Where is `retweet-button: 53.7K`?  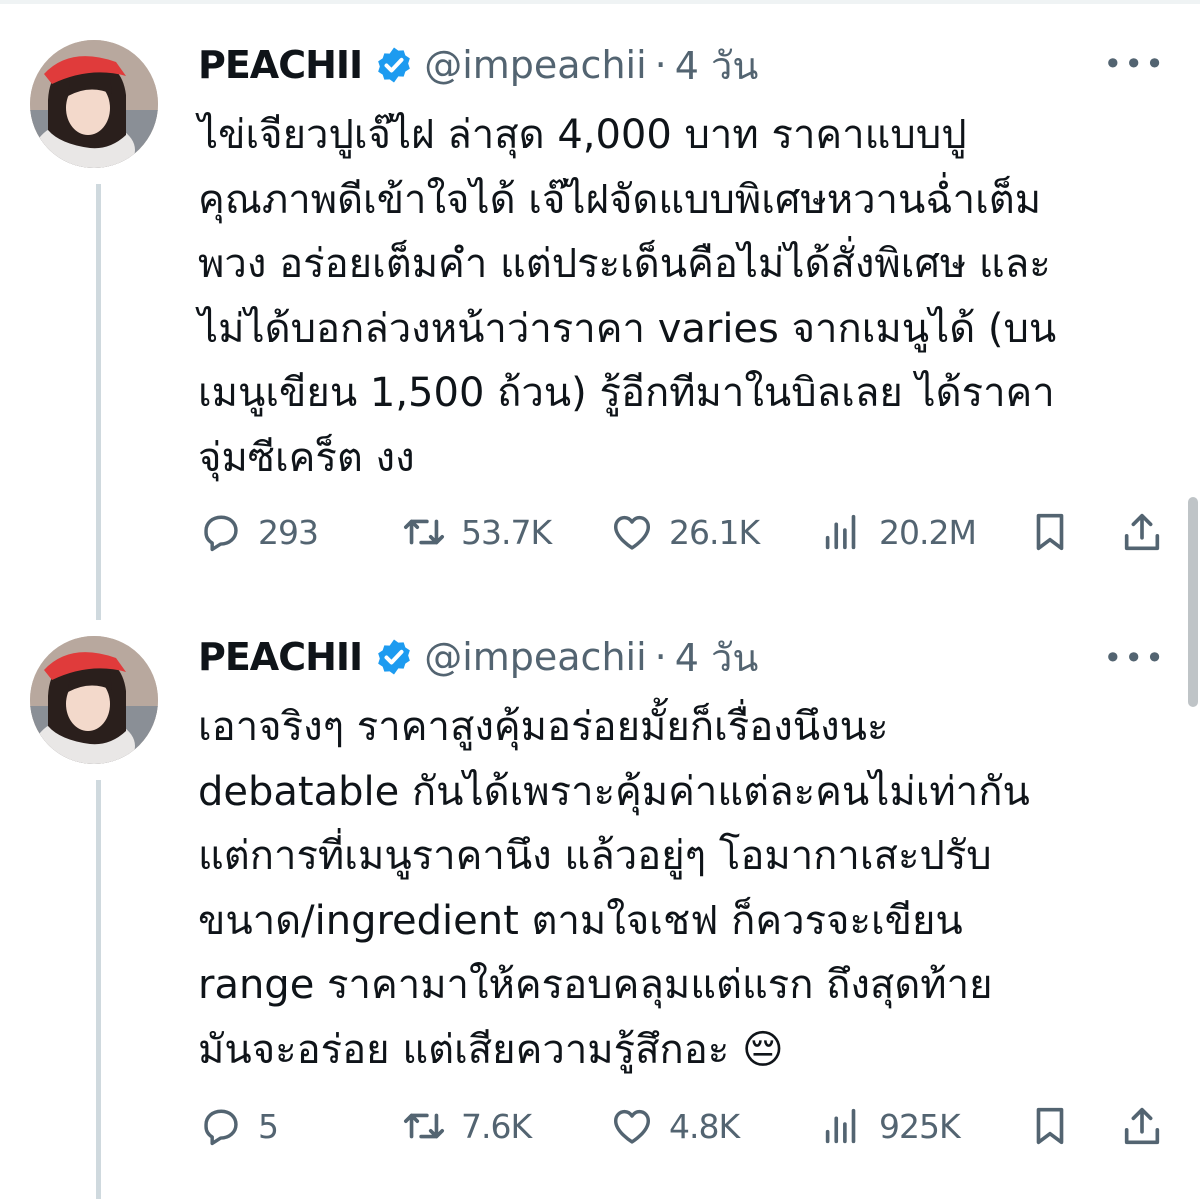 retweet-button: 53.7K is located at coordinates (505, 532).